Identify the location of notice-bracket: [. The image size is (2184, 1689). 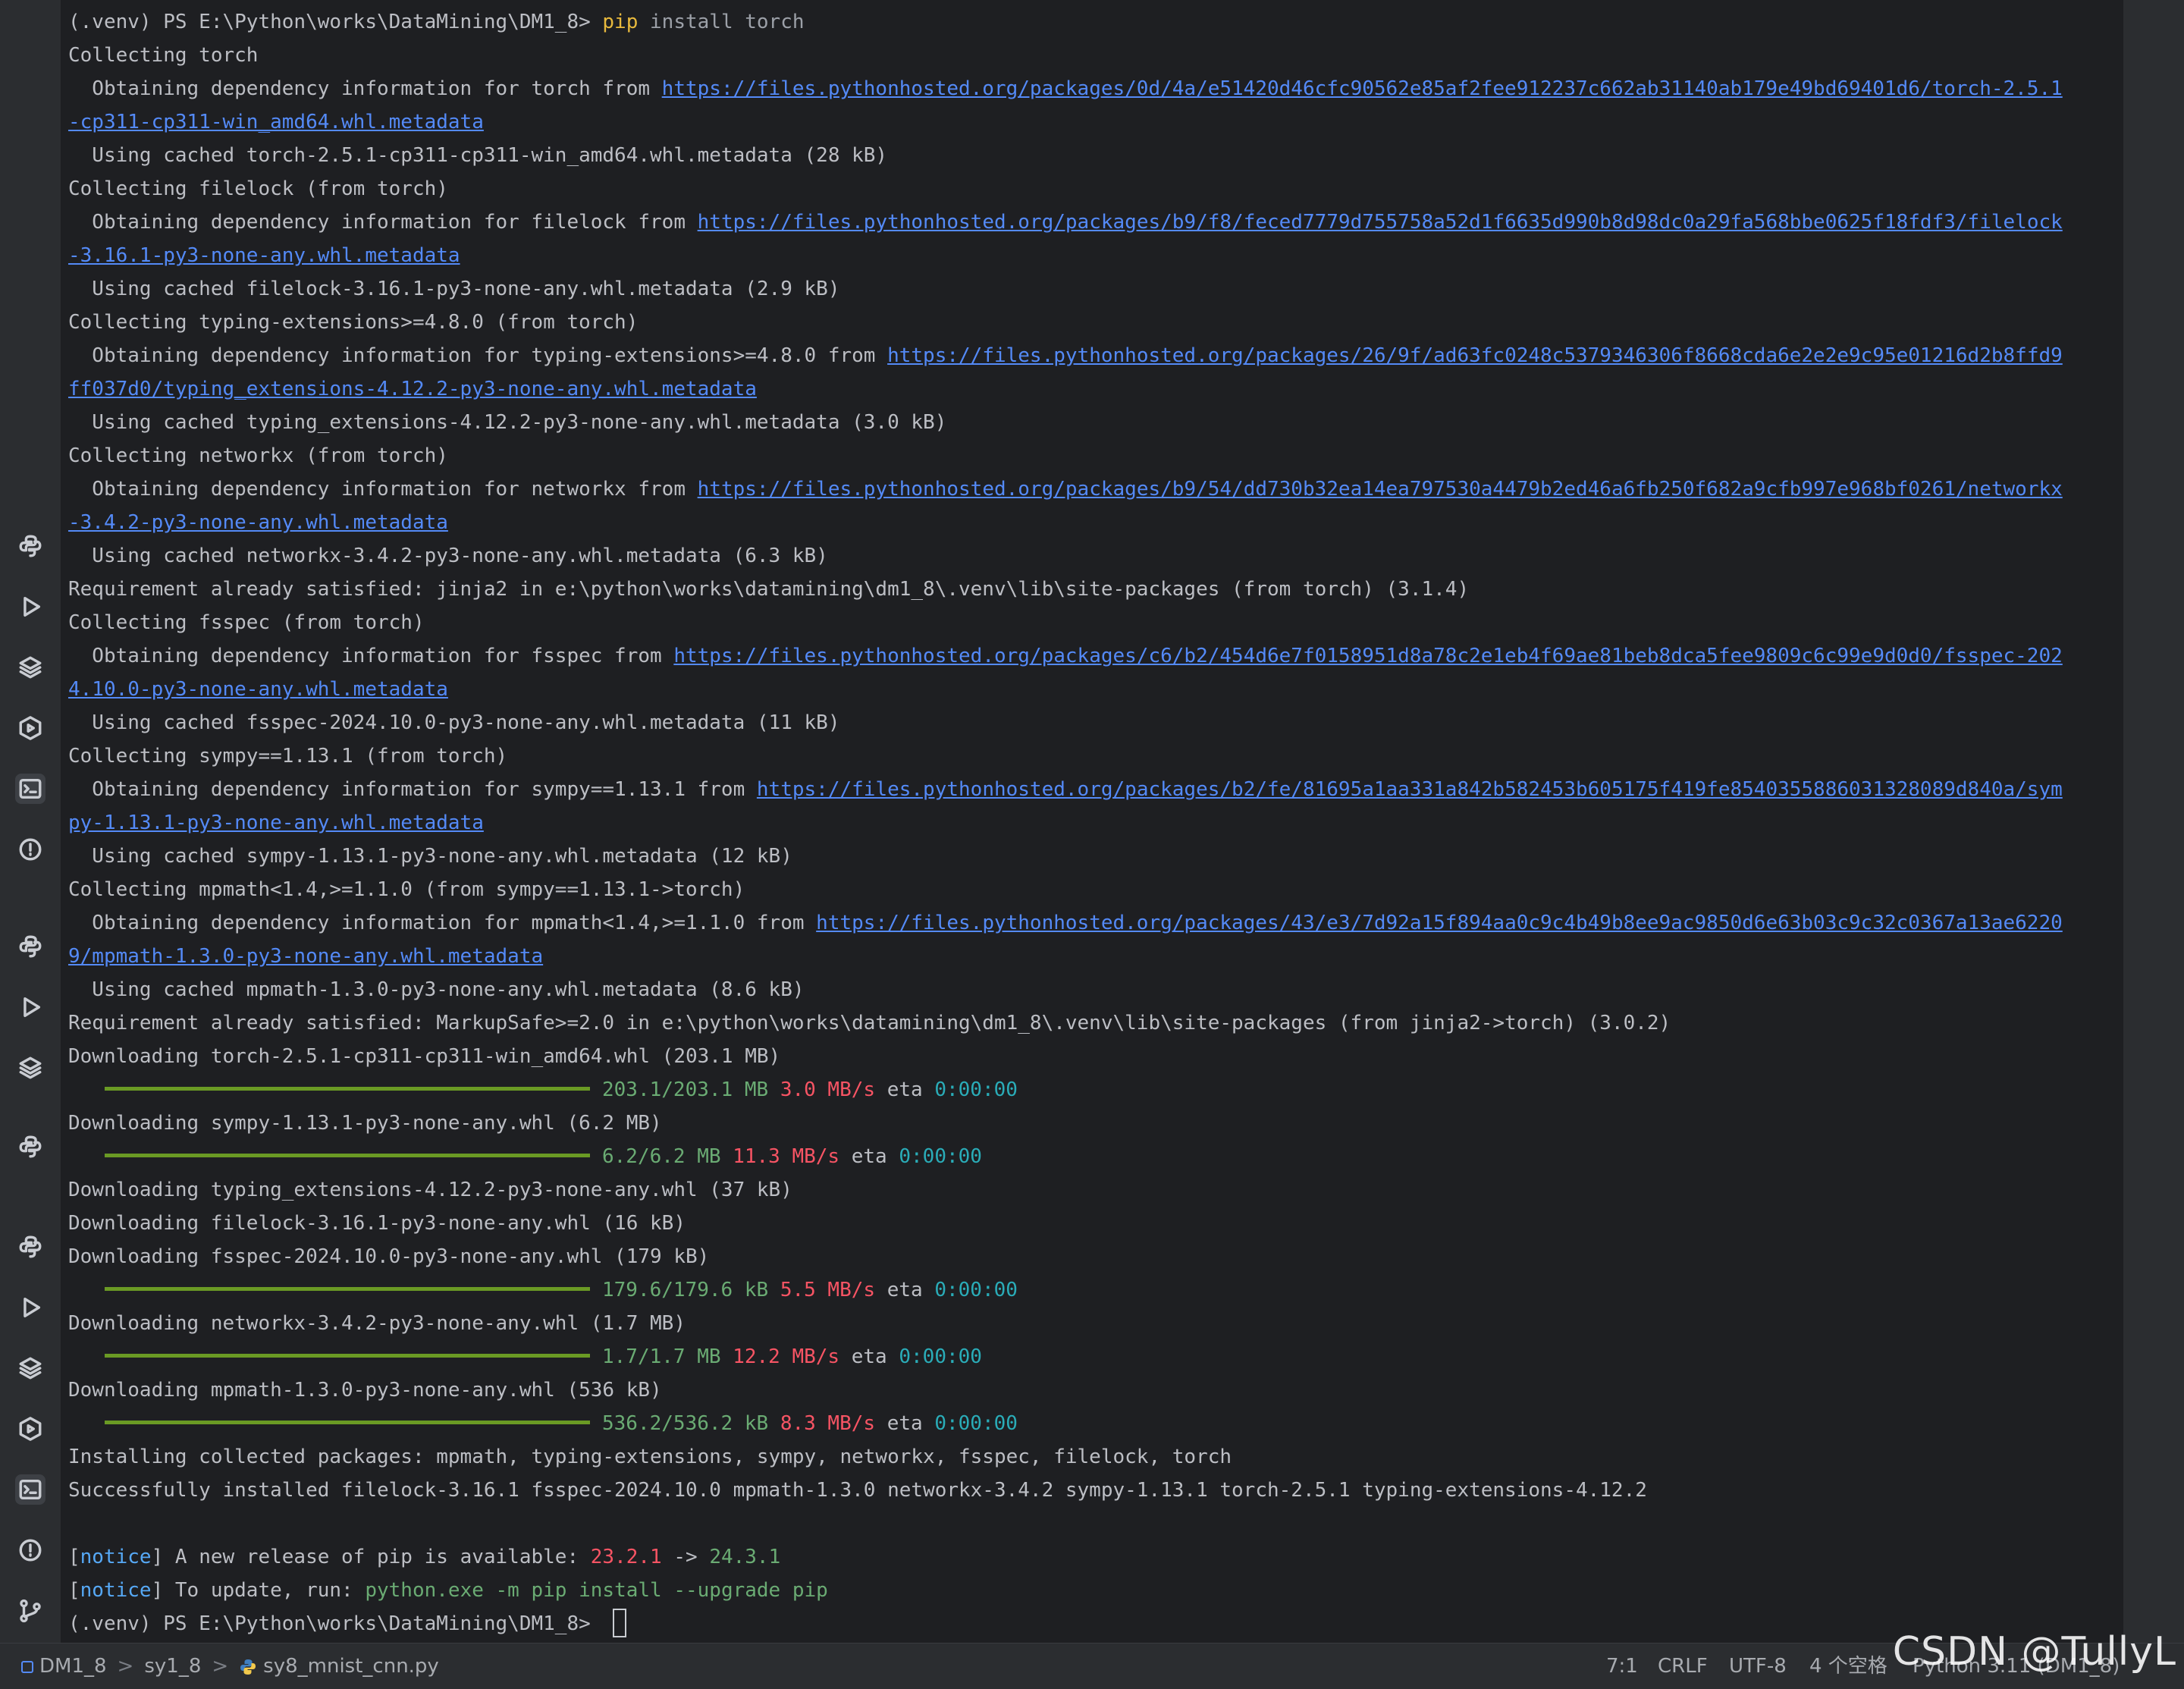
(74, 1557).